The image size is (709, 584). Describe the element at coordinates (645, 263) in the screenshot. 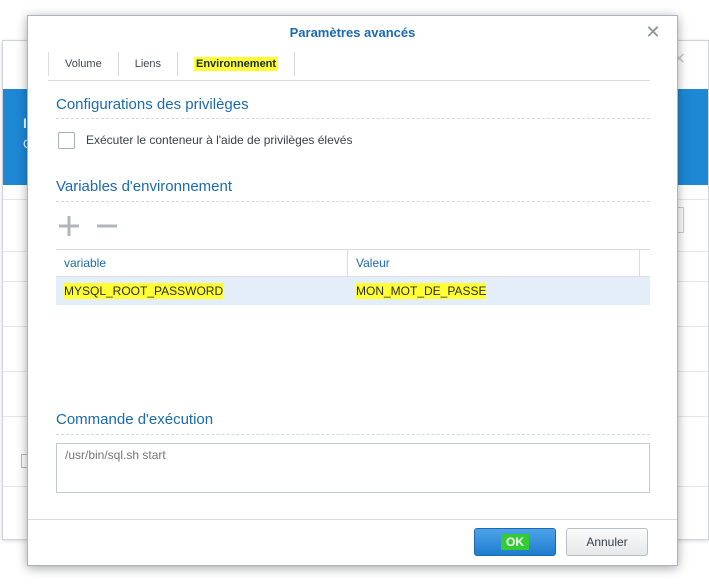

I see `column-header-spacer` at that location.